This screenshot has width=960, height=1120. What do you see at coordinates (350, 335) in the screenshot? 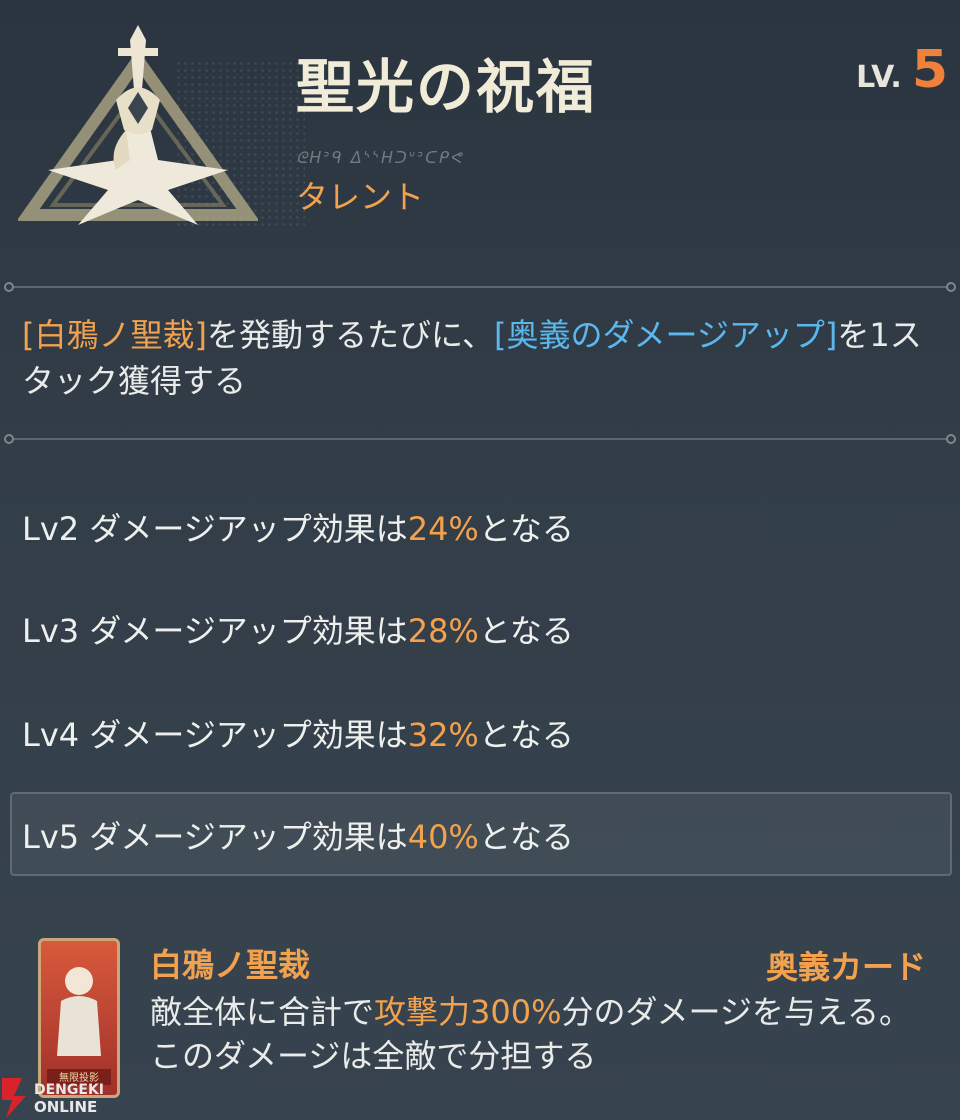
I see `description-text-1: を発動するたびに、` at bounding box center [350, 335].